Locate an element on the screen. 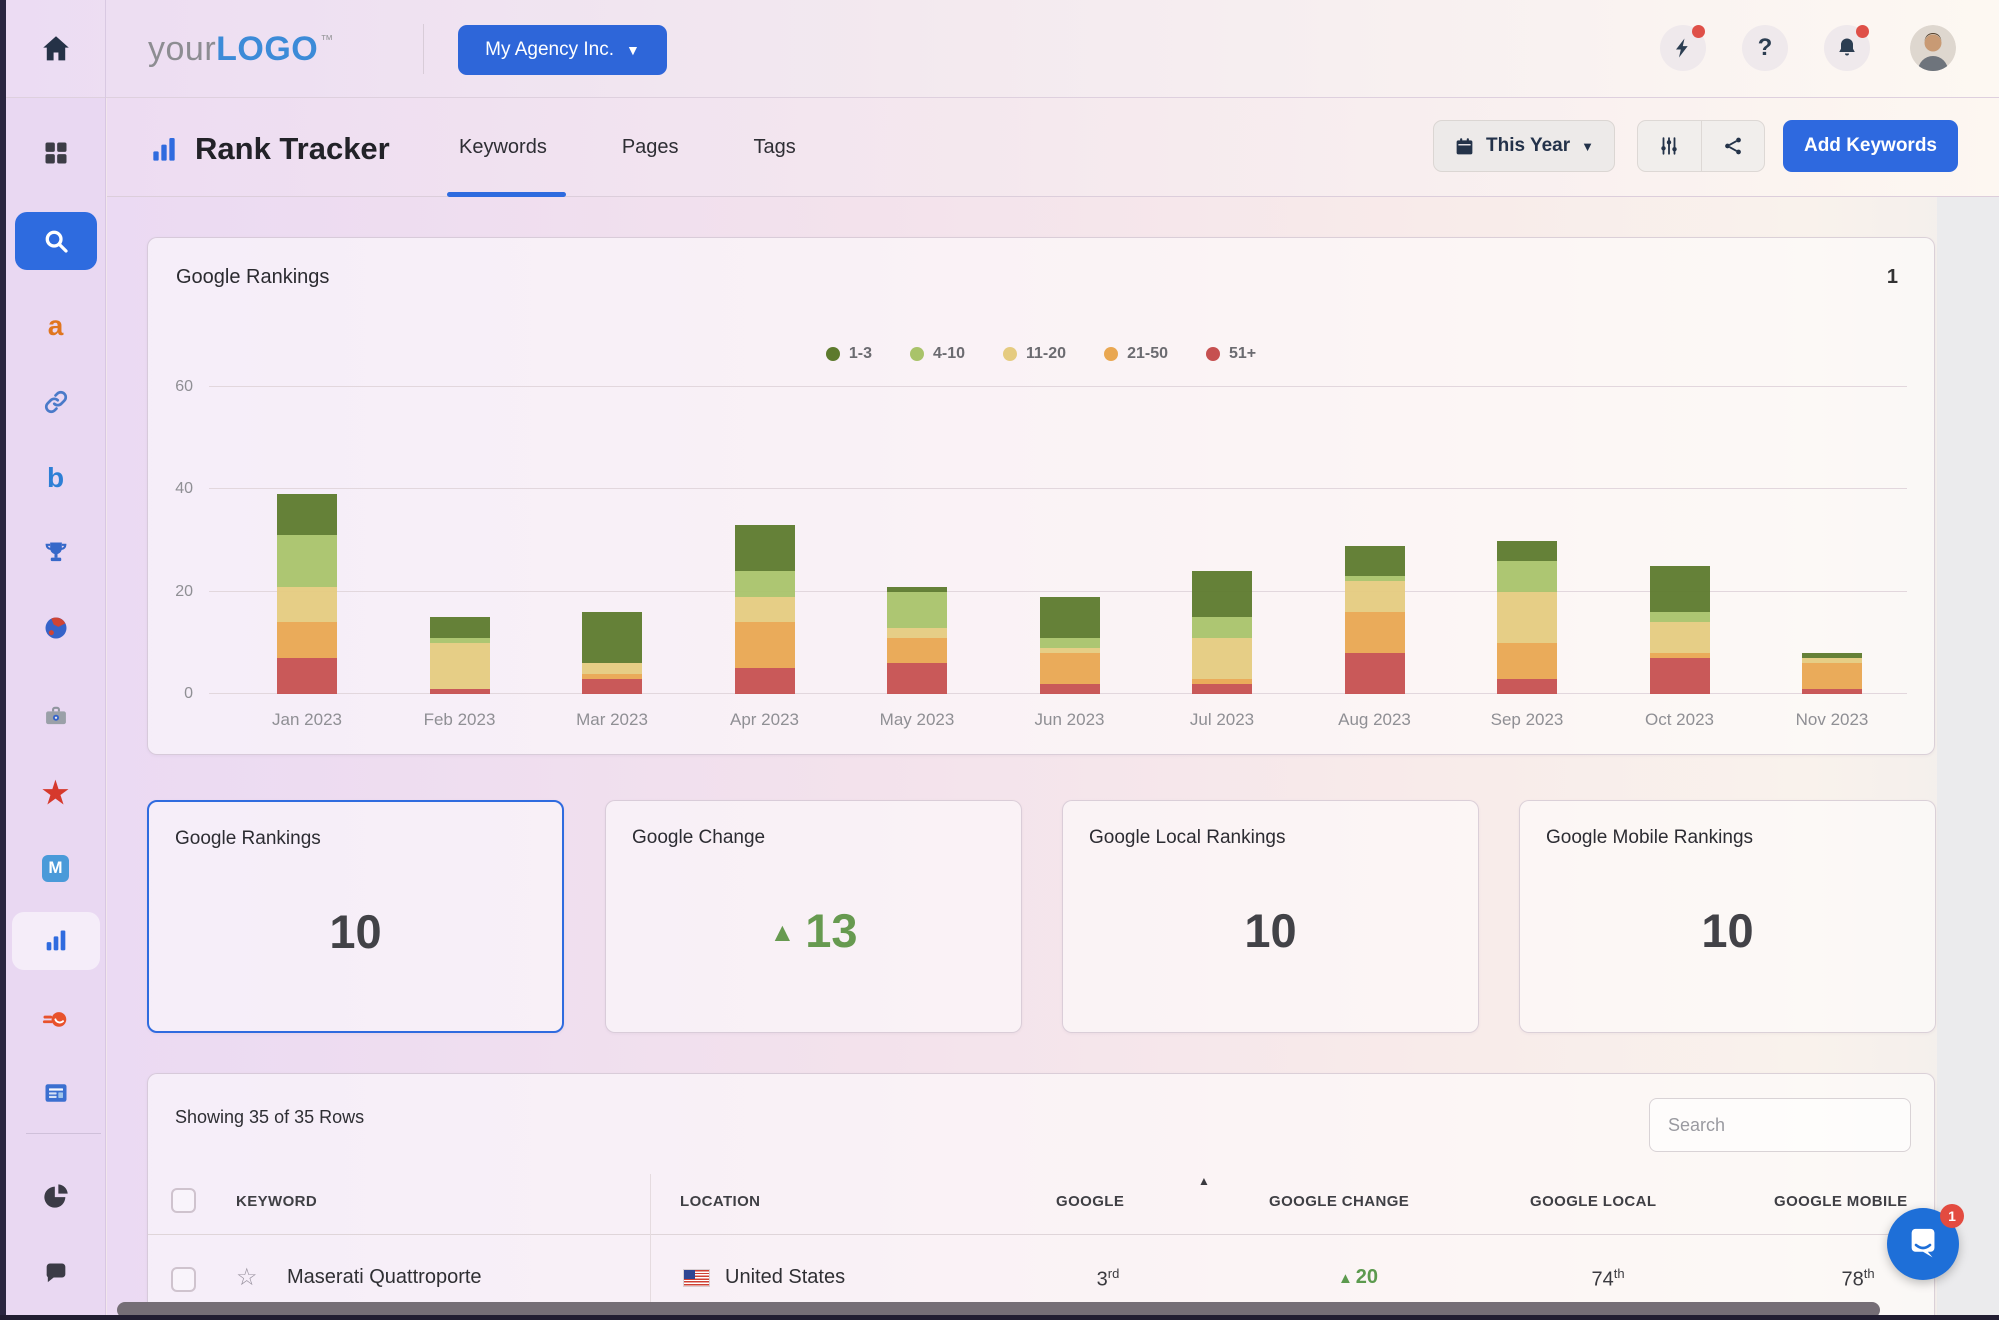 This screenshot has width=1999, height=1320. bar-aug-2023: Aug 2023 is located at coordinates (1374, 558).